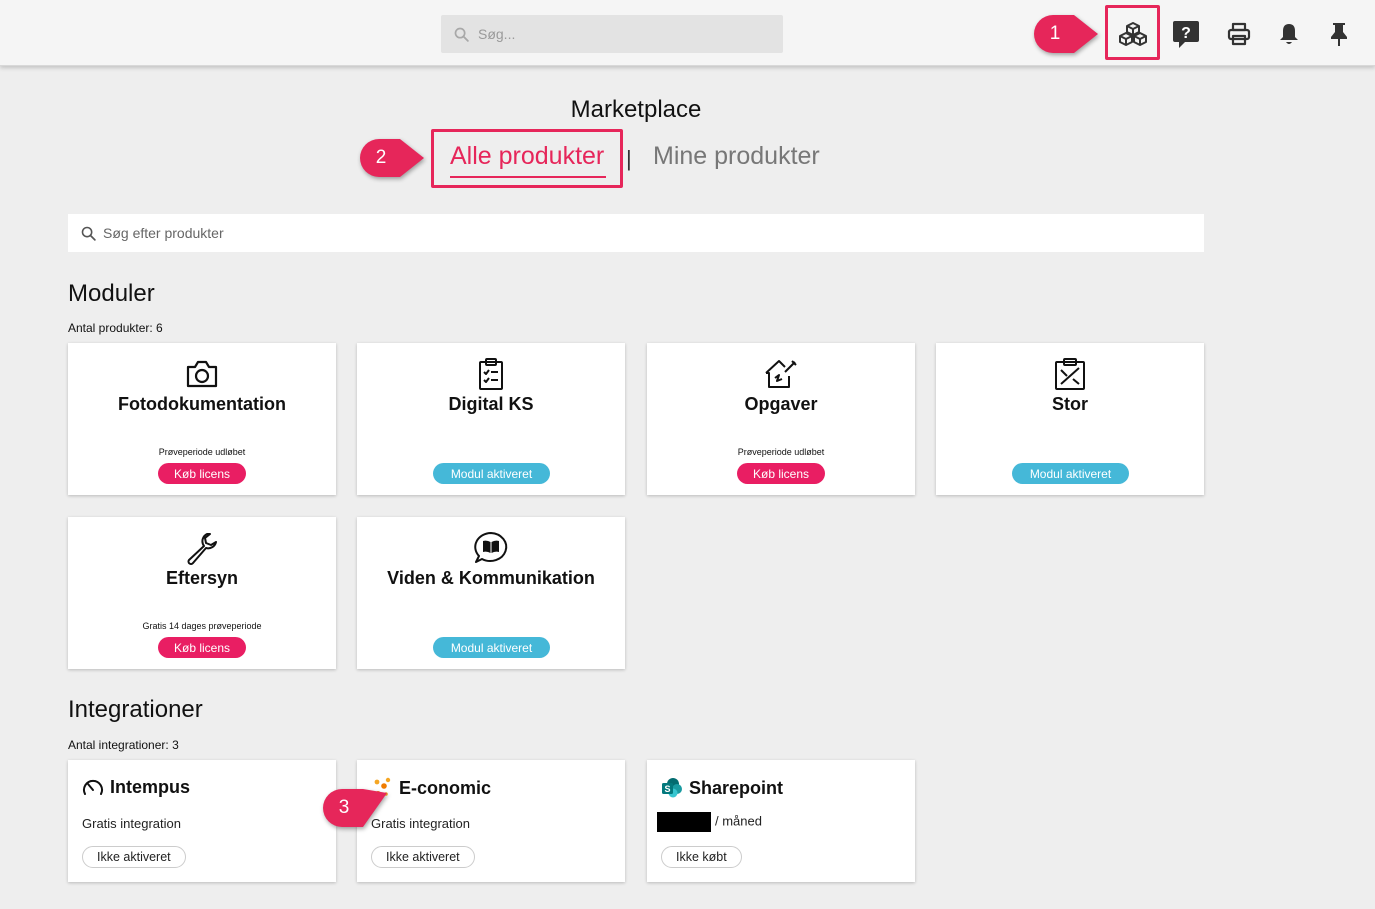 The height and width of the screenshot is (909, 1375). I want to click on module-card-digital-ks: Digital KS Modul aktiveret, so click(491, 419).